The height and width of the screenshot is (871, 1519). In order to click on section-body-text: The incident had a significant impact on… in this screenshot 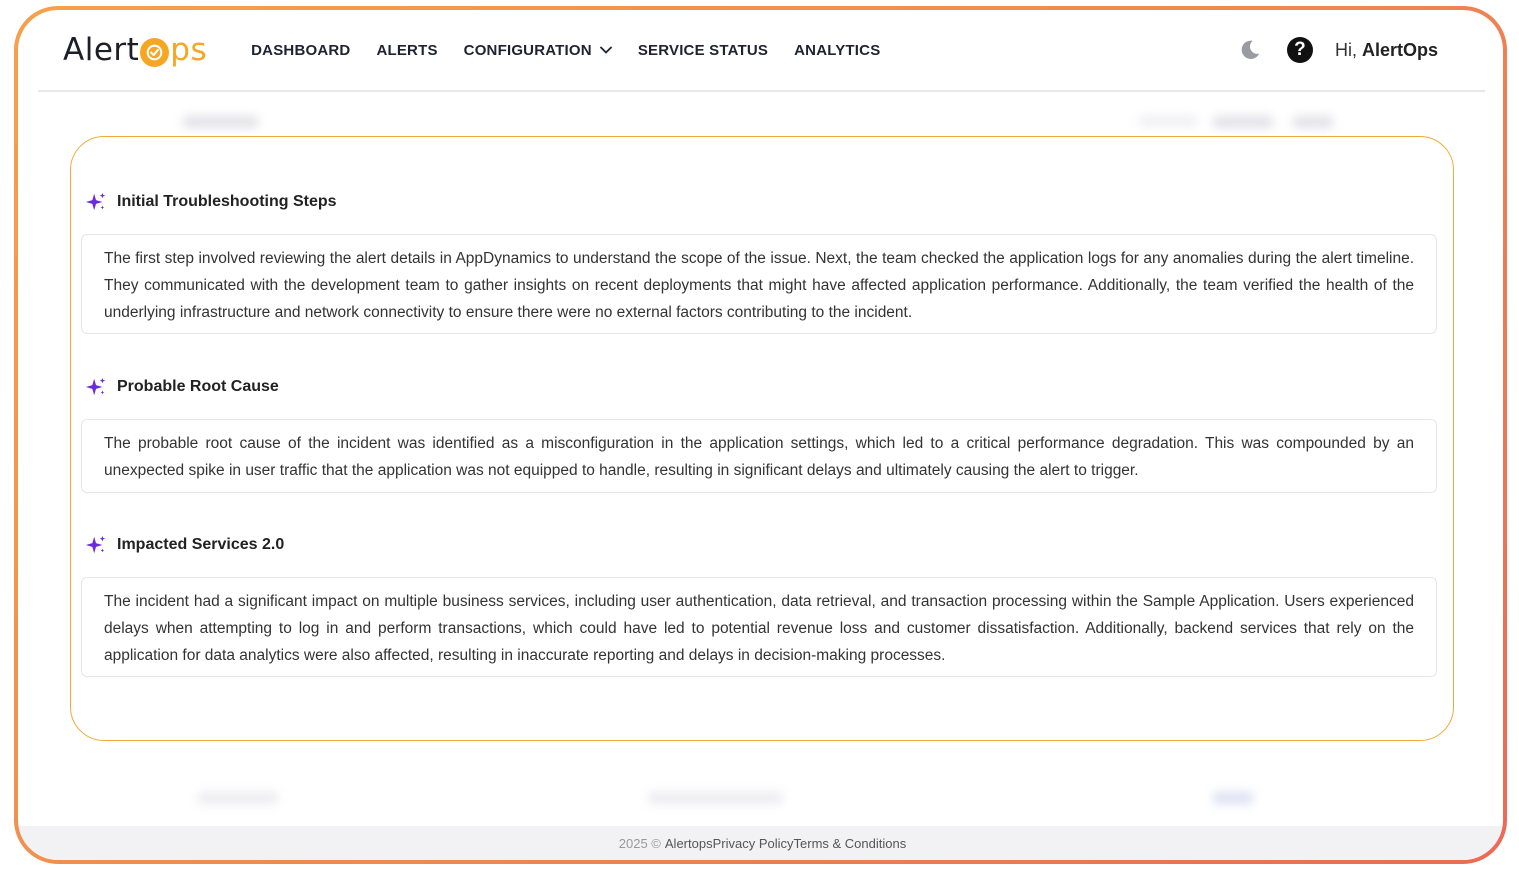, I will do `click(759, 628)`.